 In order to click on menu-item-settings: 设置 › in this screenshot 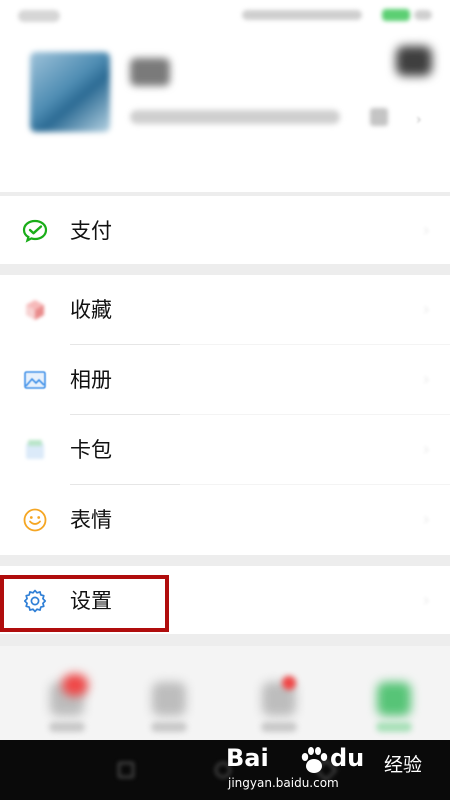, I will do `click(225, 601)`.